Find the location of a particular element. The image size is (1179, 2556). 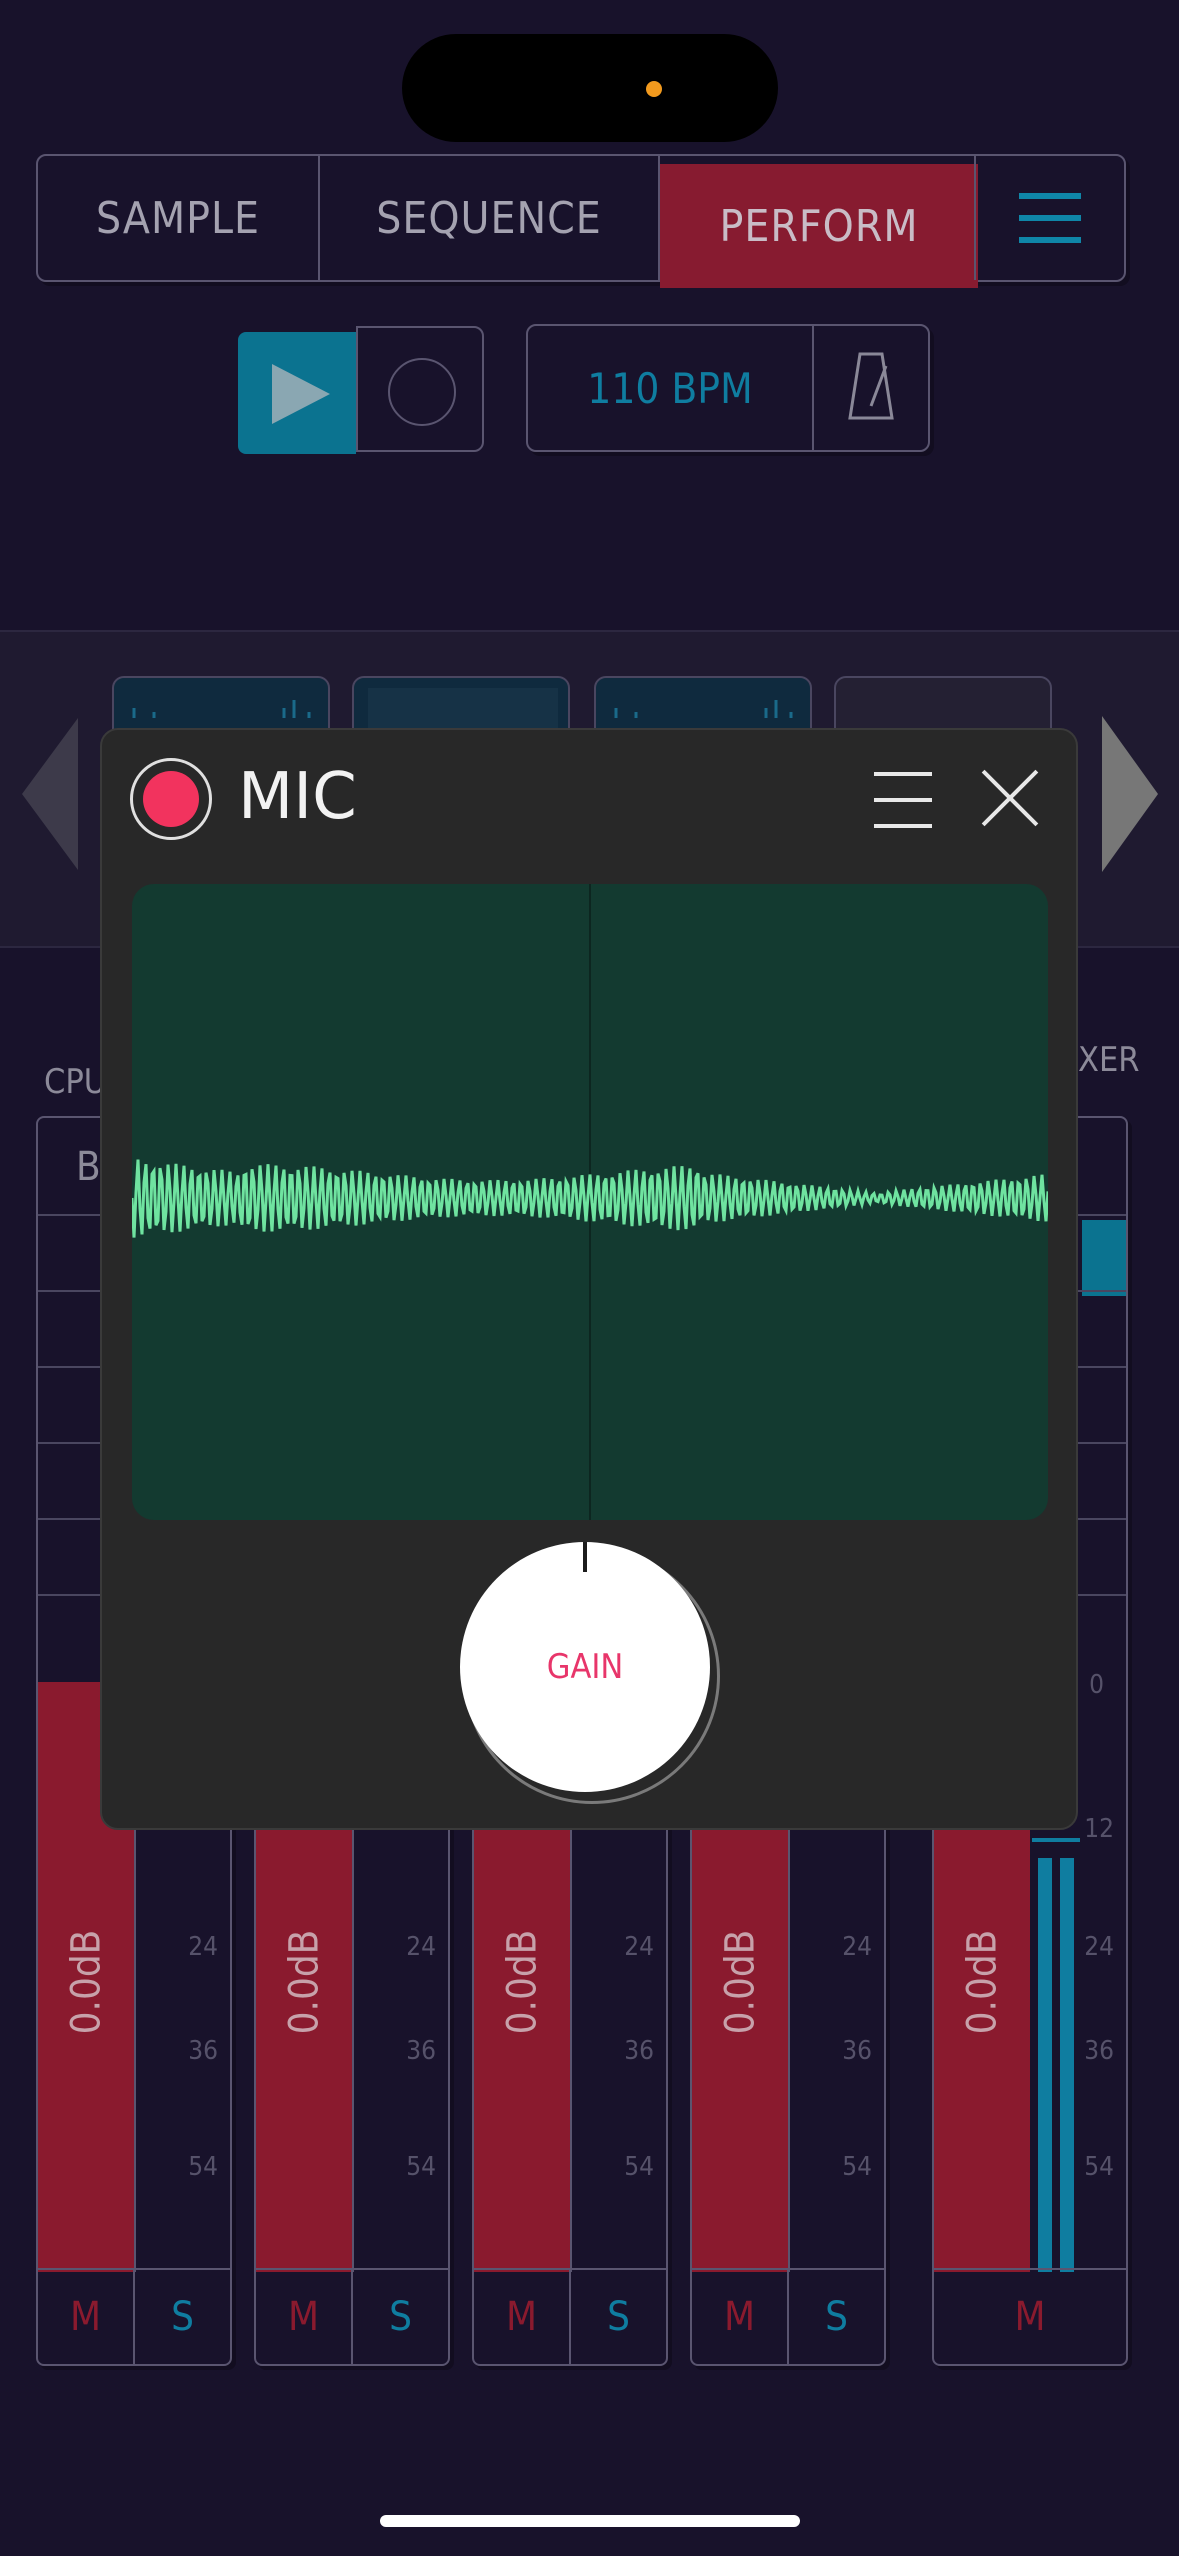

bpm-display: 110 BPM is located at coordinates (671, 388).